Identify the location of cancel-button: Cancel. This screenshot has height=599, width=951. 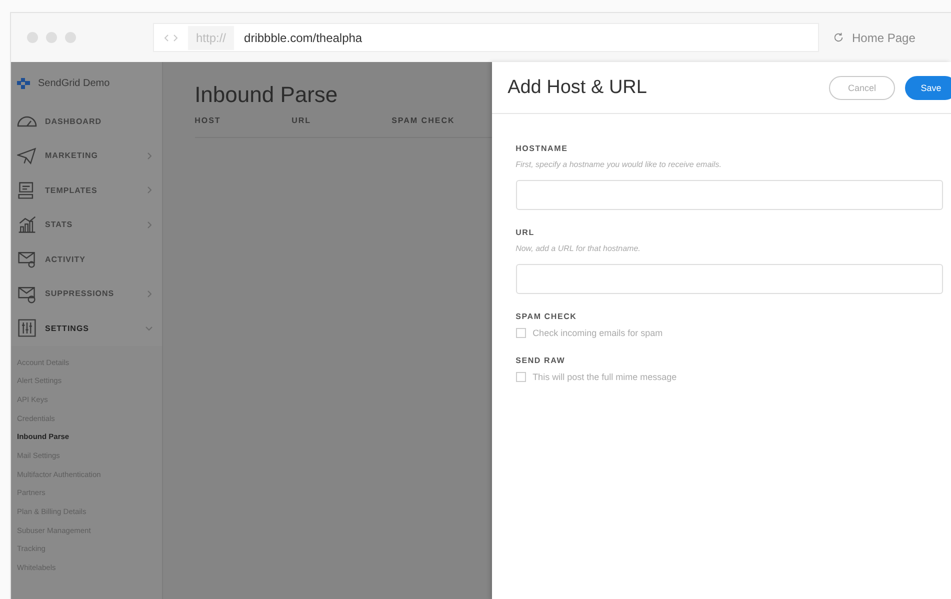
(862, 88).